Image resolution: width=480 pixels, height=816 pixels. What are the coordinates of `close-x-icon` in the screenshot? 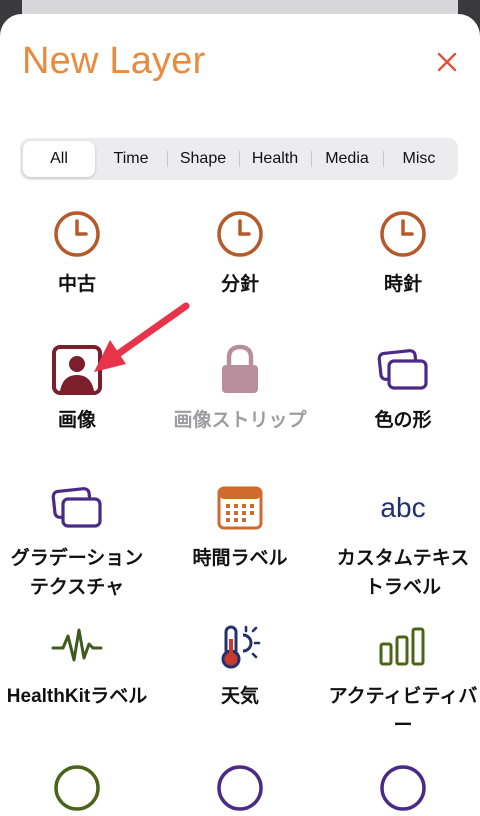 It's located at (447, 62).